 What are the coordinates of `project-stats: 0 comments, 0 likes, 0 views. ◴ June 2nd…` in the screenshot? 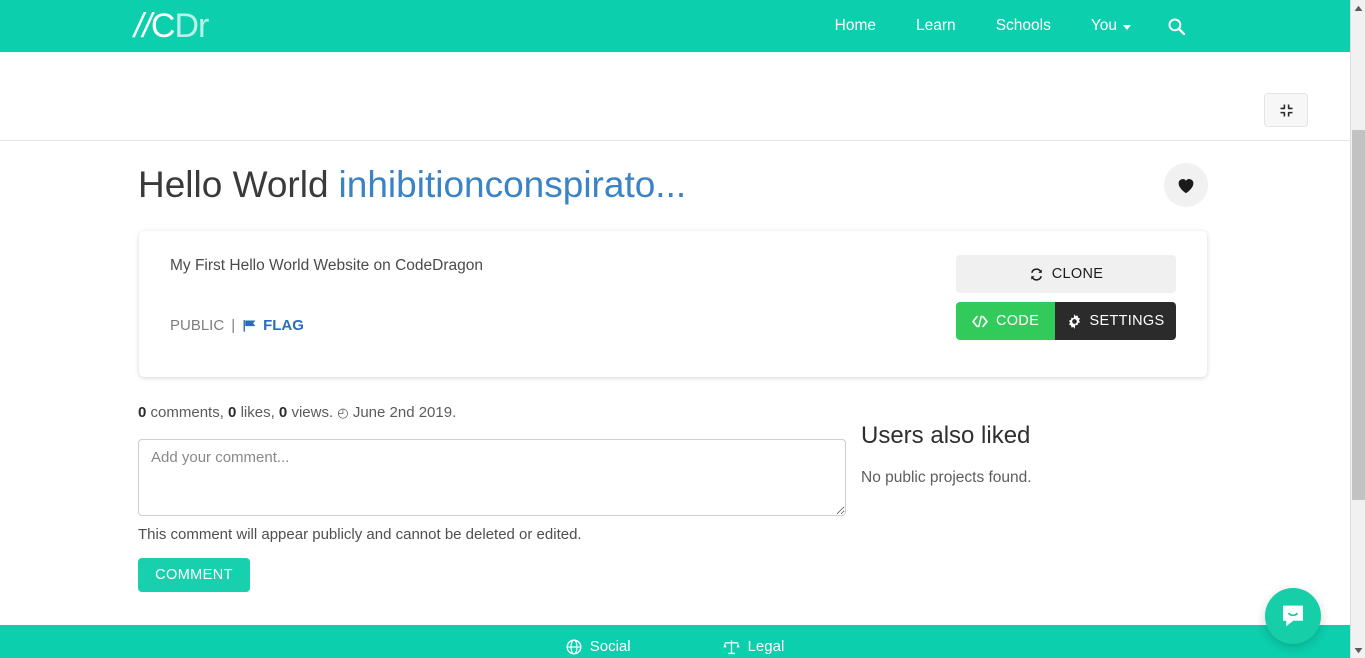 It's located at (297, 412).